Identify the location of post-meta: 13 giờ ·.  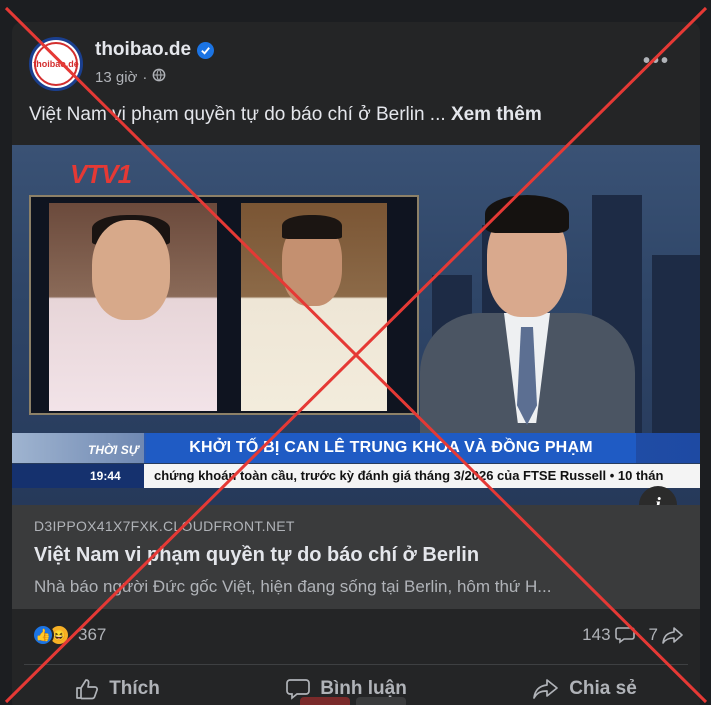
(130, 77).